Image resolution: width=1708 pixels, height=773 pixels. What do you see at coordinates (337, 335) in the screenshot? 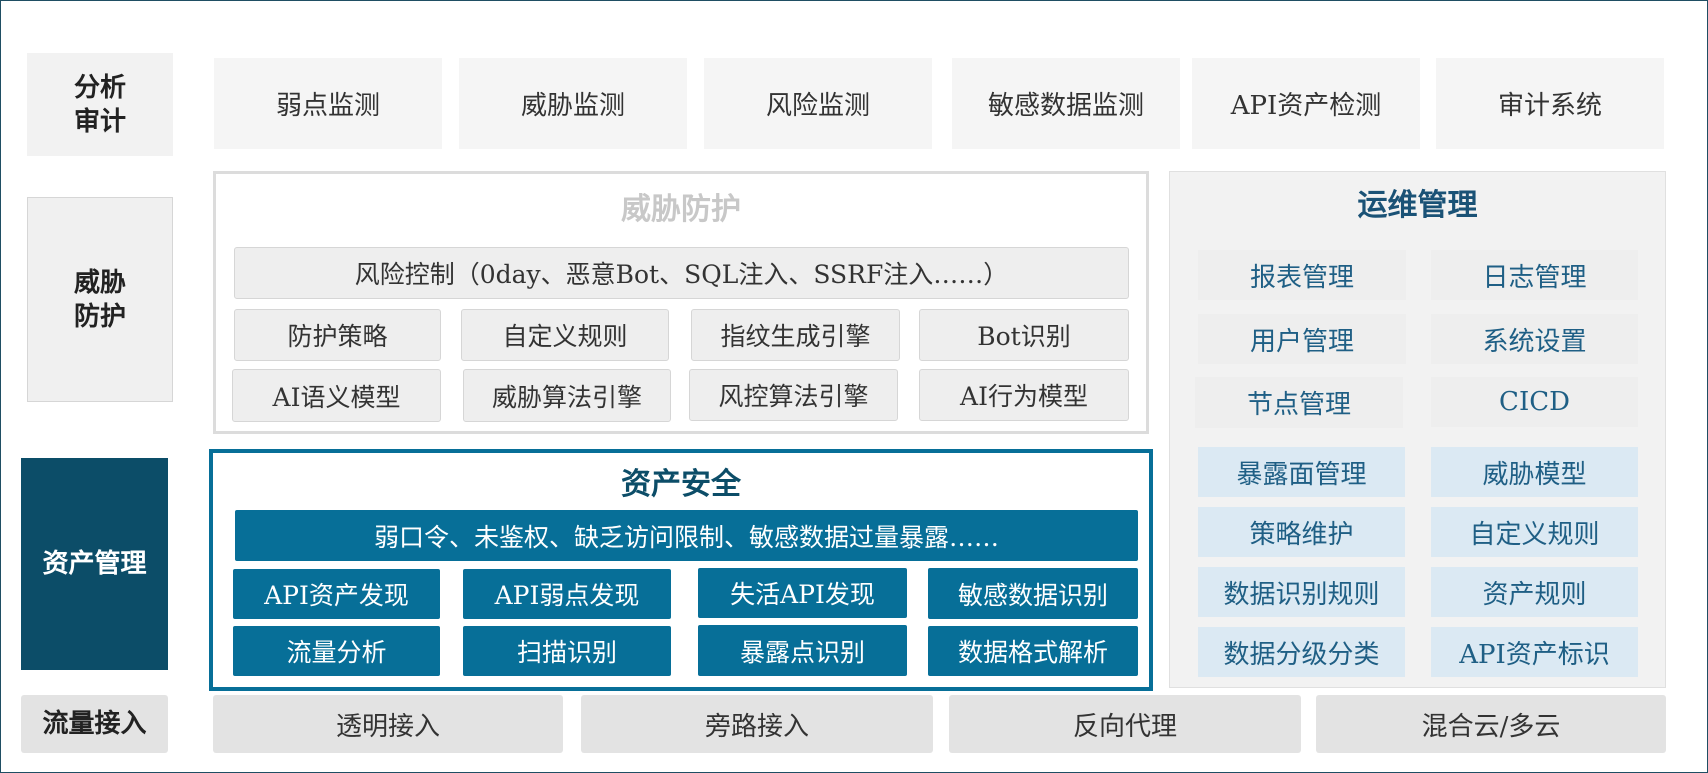
I see `threat-item: 防护策略` at bounding box center [337, 335].